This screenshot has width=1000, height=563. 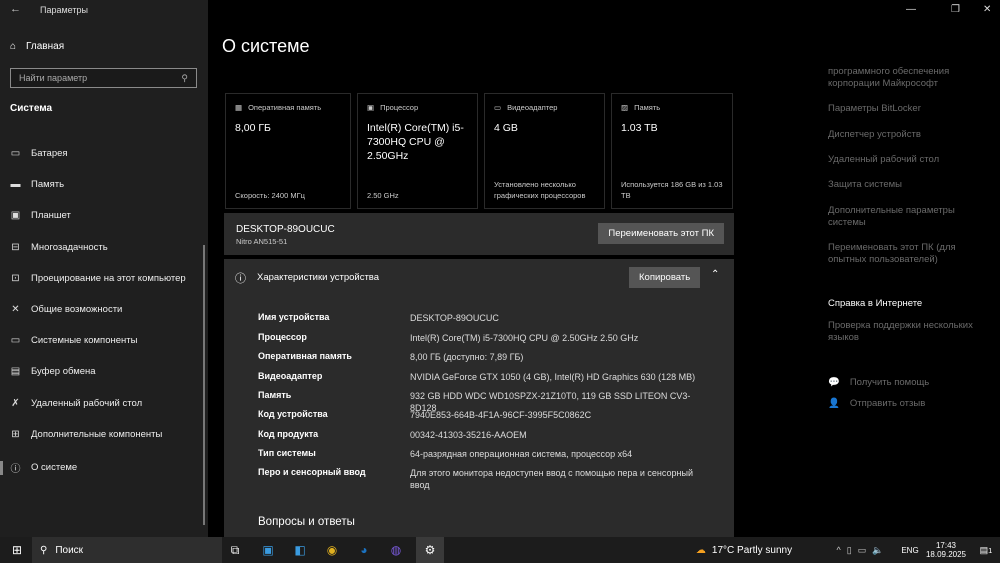 What do you see at coordinates (13, 46) in the screenshot?
I see `home-icon: ⌂` at bounding box center [13, 46].